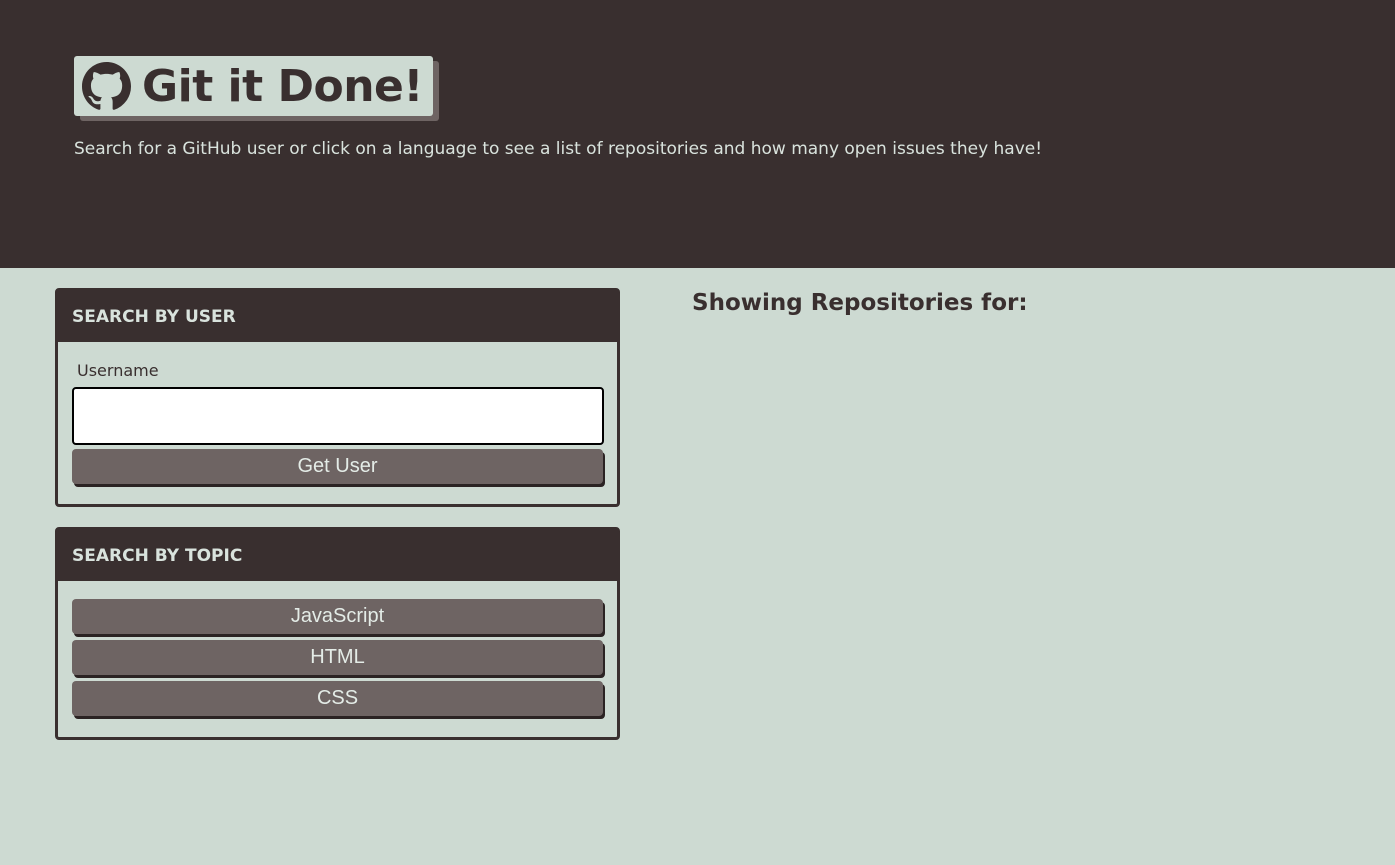 The height and width of the screenshot is (865, 1395). Describe the element at coordinates (860, 303) in the screenshot. I see `repositories-heading: Showing Repositories for:` at that location.